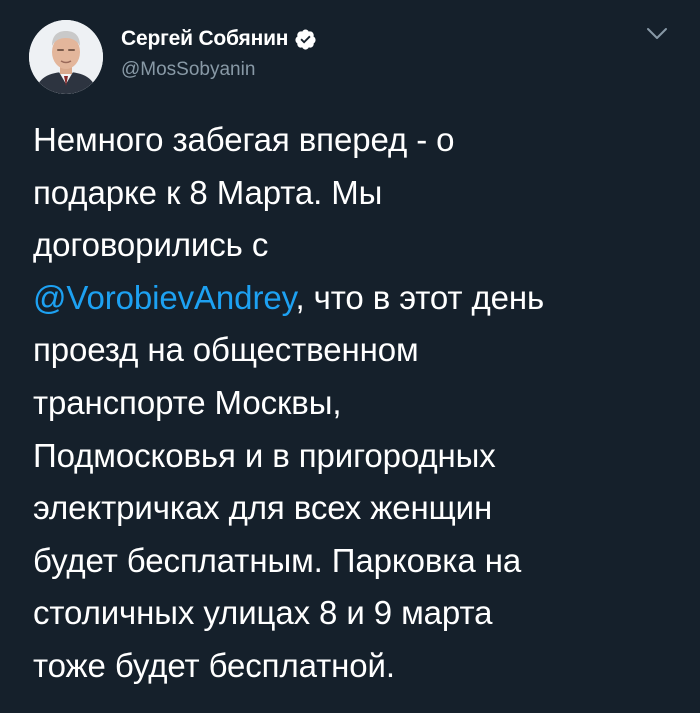 This screenshot has height=713, width=700. What do you see at coordinates (305, 39) in the screenshot?
I see `verified-badge-icon` at bounding box center [305, 39].